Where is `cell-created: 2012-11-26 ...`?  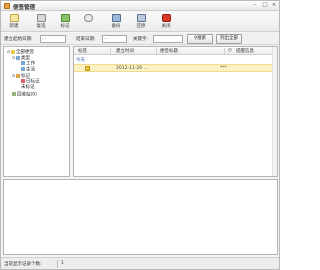
cell-created: 2012-11-26 ... is located at coordinates (132, 68).